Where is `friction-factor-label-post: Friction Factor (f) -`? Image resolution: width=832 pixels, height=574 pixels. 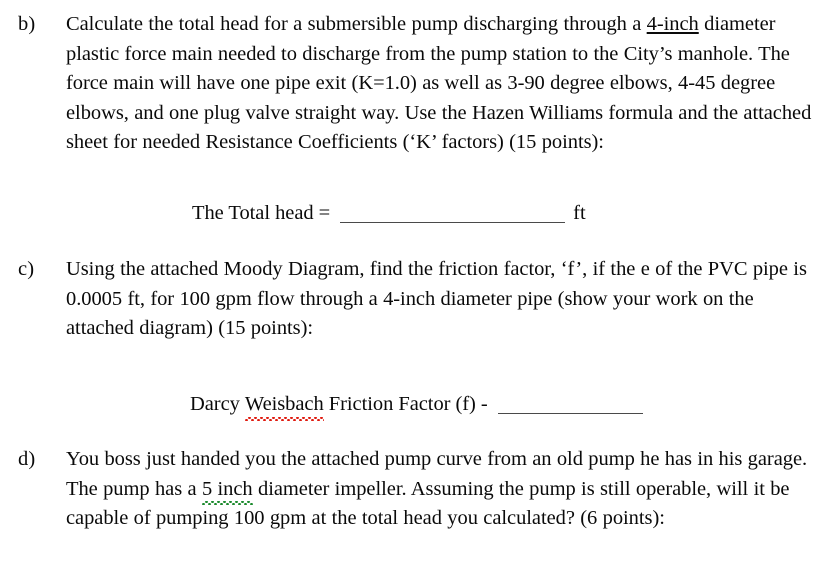
friction-factor-label-post: Friction Factor (f) - is located at coordinates (405, 404).